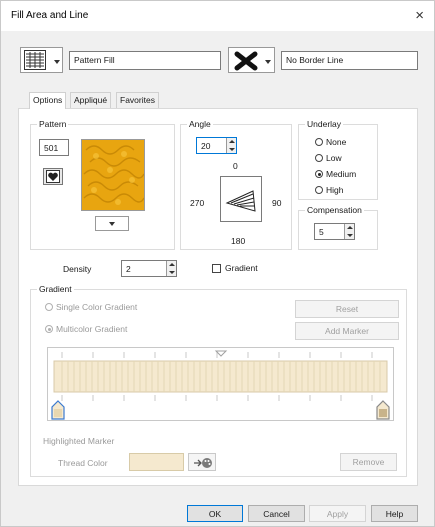  What do you see at coordinates (419, 15) in the screenshot?
I see `close-icon: ×` at bounding box center [419, 15].